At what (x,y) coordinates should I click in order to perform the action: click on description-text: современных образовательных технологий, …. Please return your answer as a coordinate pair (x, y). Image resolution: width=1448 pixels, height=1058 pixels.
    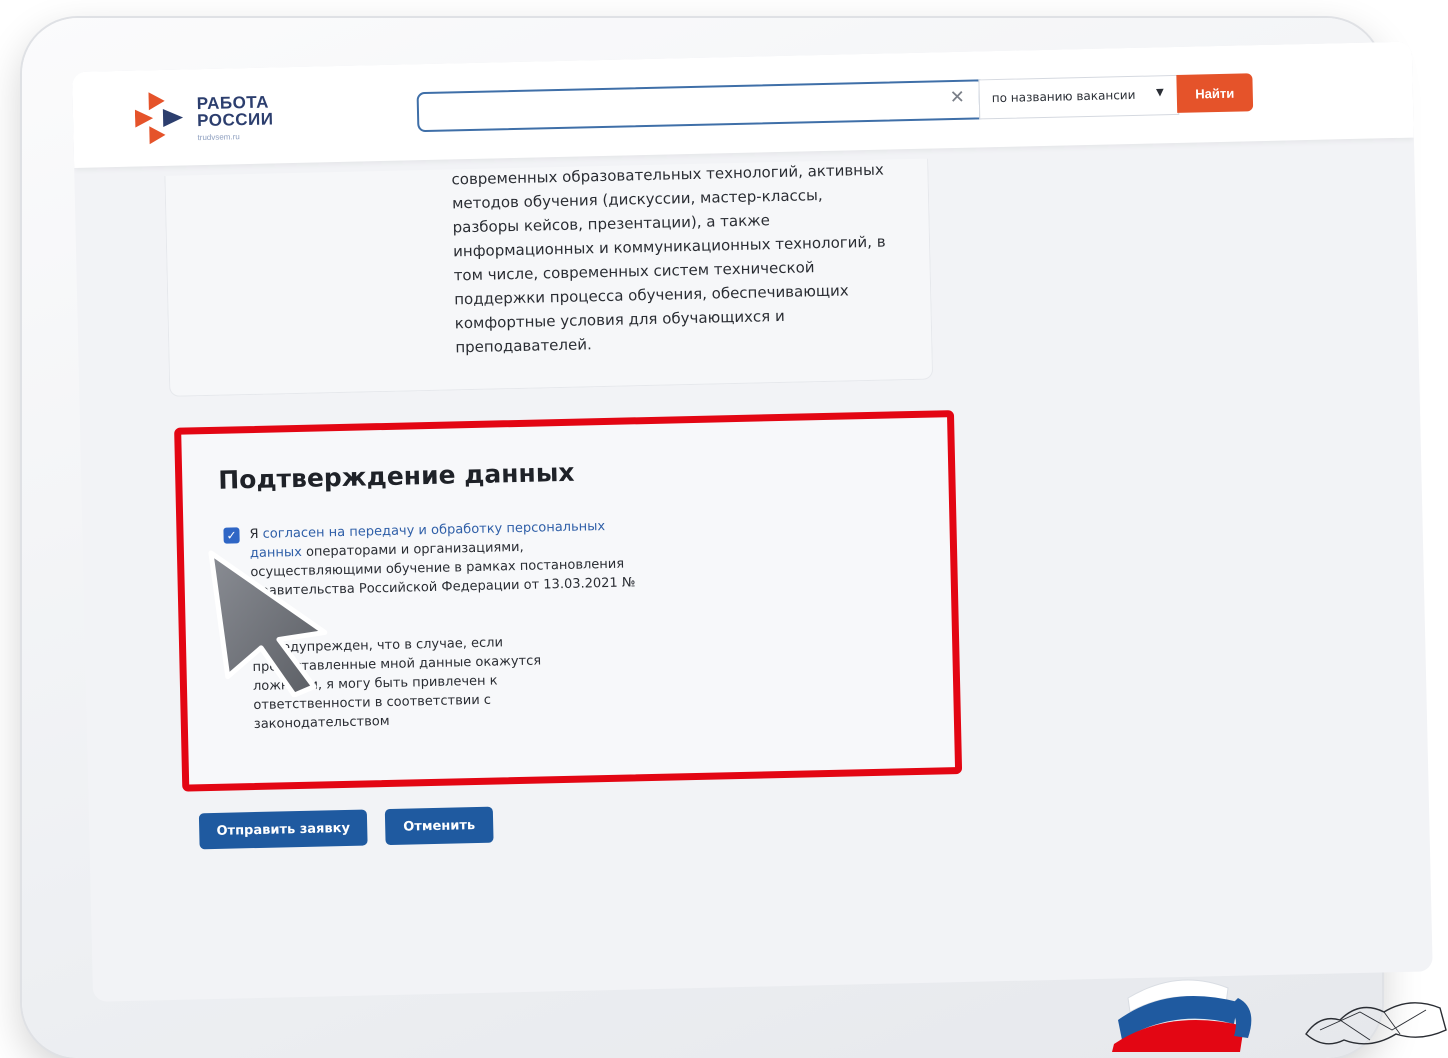
    Looking at the image, I should click on (668, 258).